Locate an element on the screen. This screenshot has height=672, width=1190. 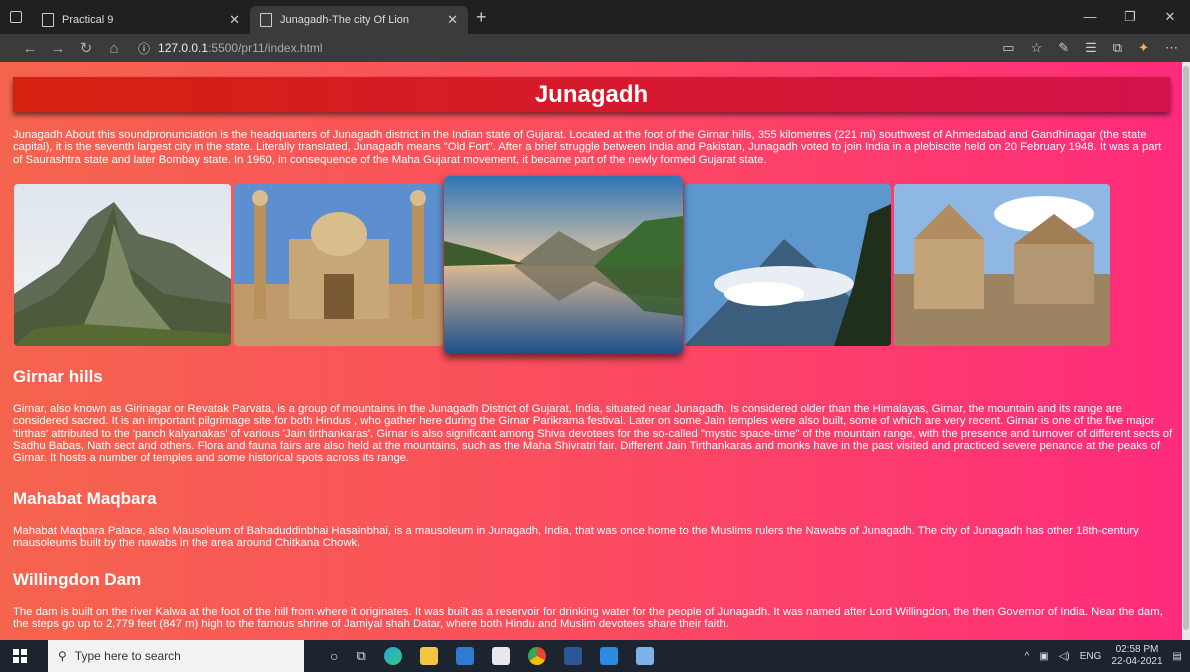
page-scrollbar is located at coordinates (1186, 351).